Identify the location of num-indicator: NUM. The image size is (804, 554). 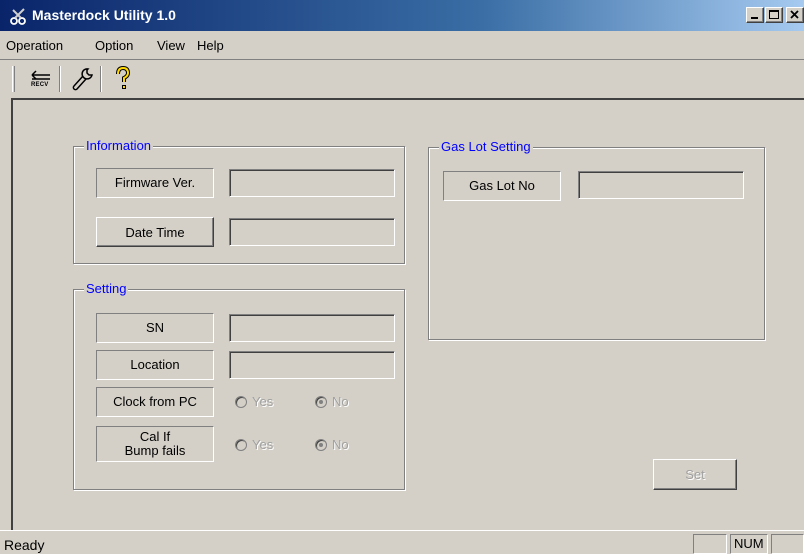
(749, 543).